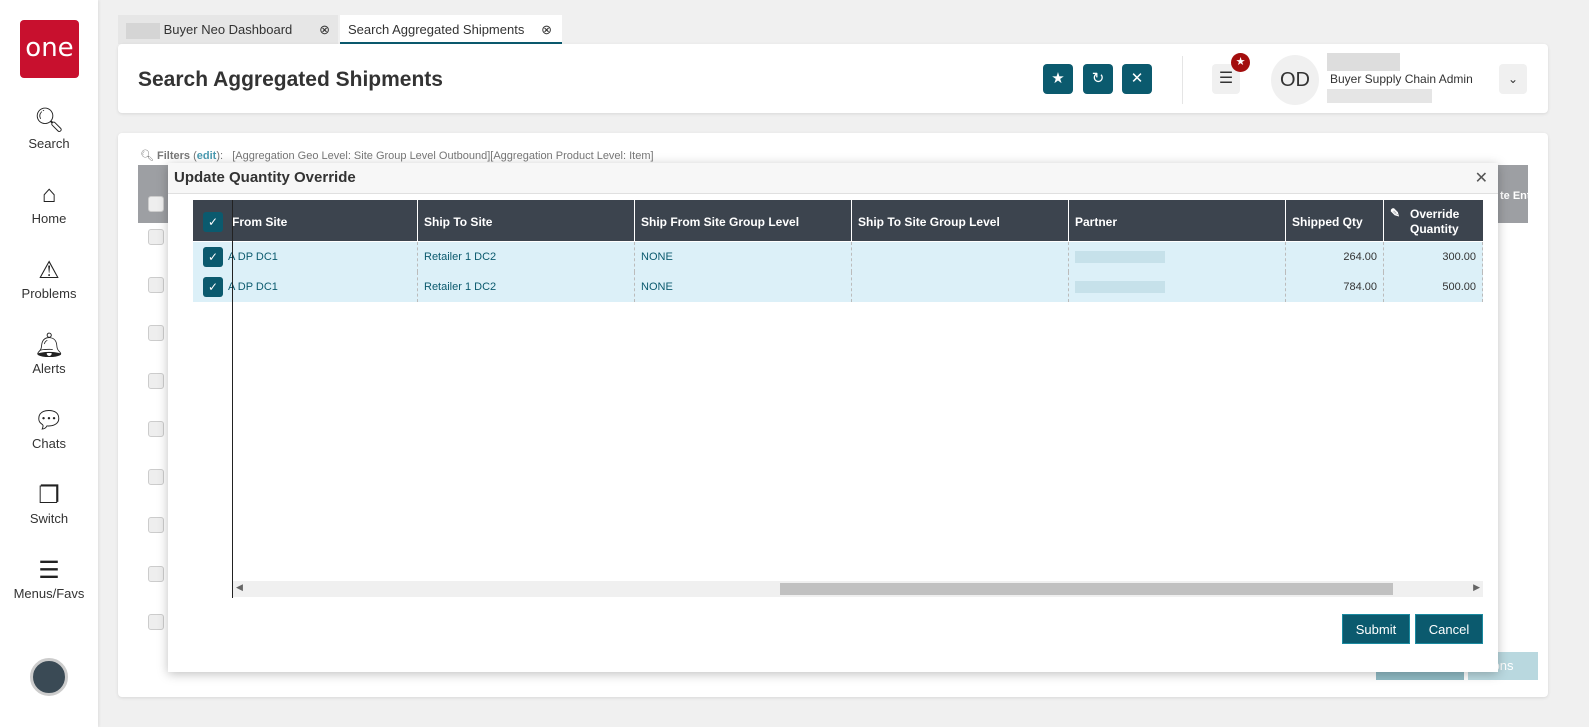  I want to click on cell-shipped-qty: 784.00, so click(1335, 287).